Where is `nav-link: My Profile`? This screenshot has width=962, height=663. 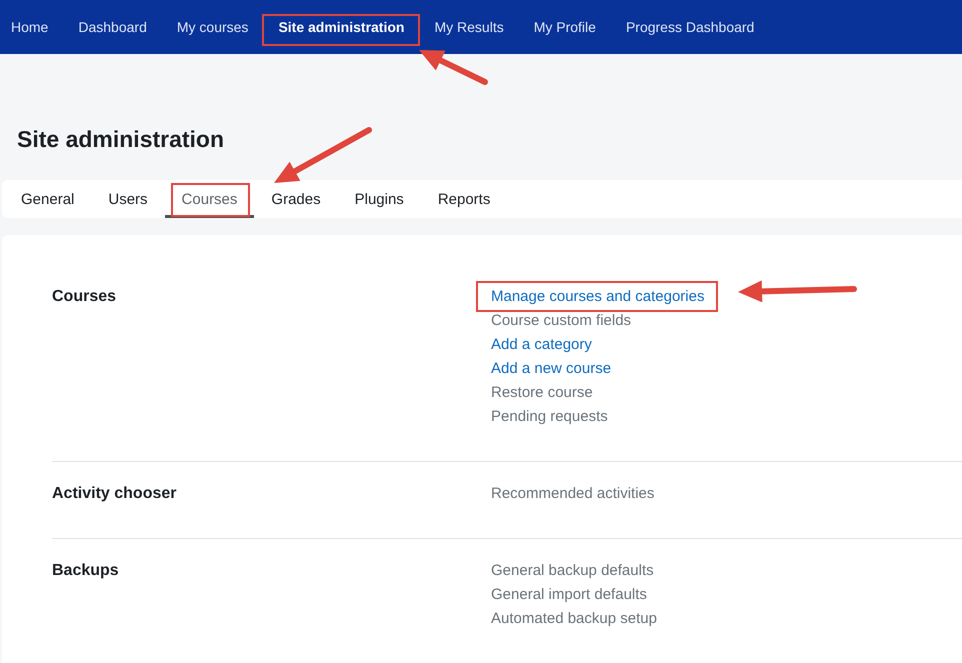
nav-link: My Profile is located at coordinates (564, 27).